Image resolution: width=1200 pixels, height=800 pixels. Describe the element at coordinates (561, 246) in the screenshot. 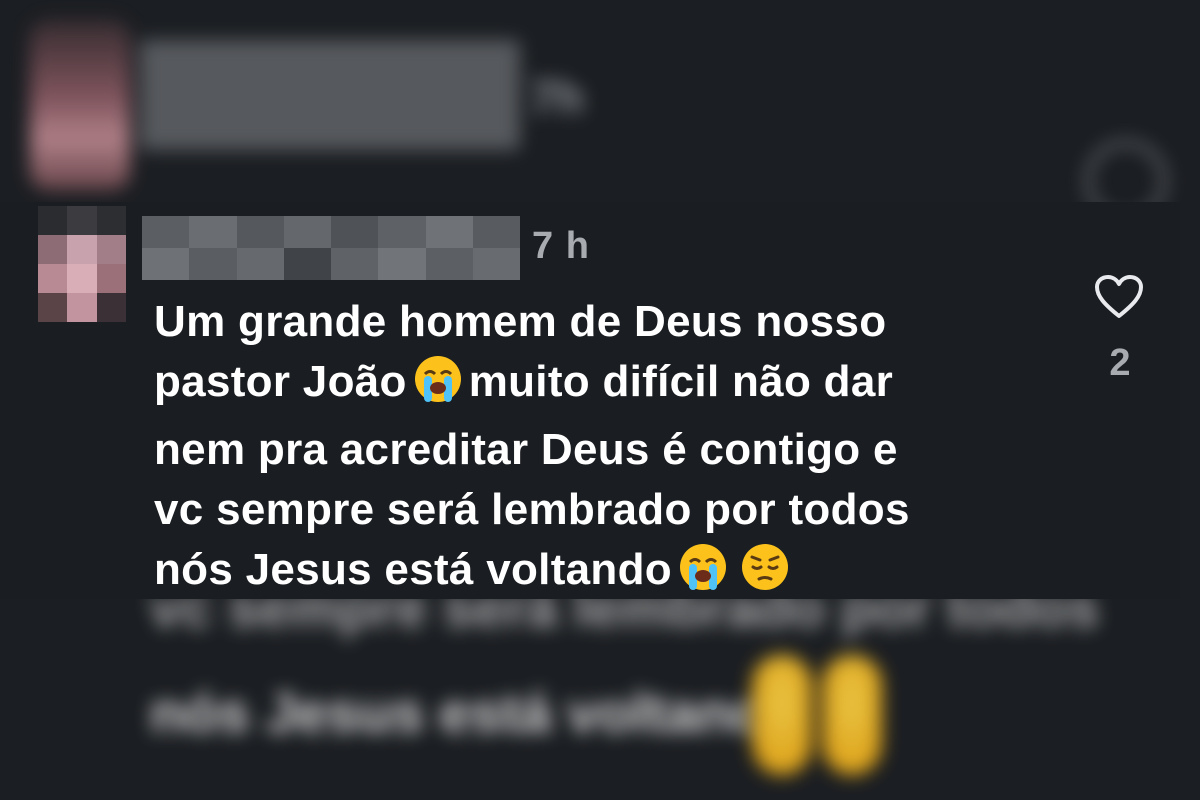

I see `comment-timestamp: 7 h` at that location.